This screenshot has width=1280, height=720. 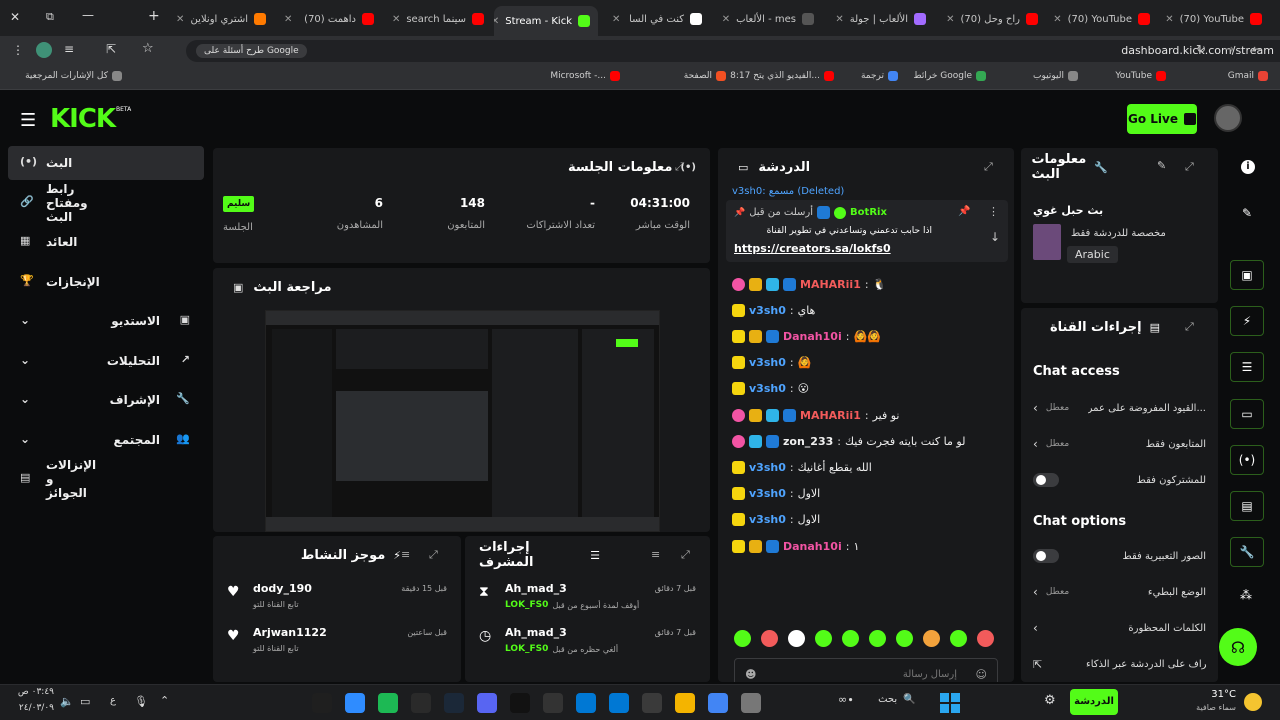 I want to click on toggle-switch, so click(x=1046, y=556).